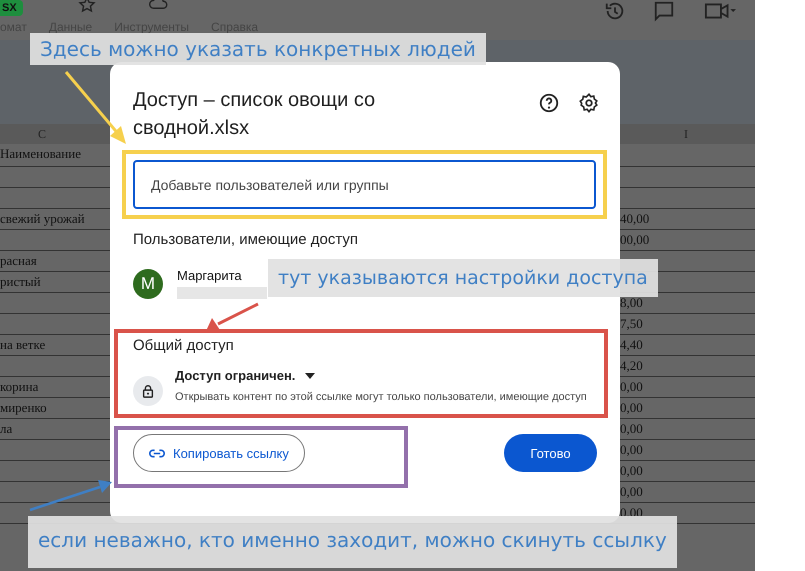  What do you see at coordinates (258, 49) in the screenshot?
I see `annotation-label: Здесь можно указать конкретных людей` at bounding box center [258, 49].